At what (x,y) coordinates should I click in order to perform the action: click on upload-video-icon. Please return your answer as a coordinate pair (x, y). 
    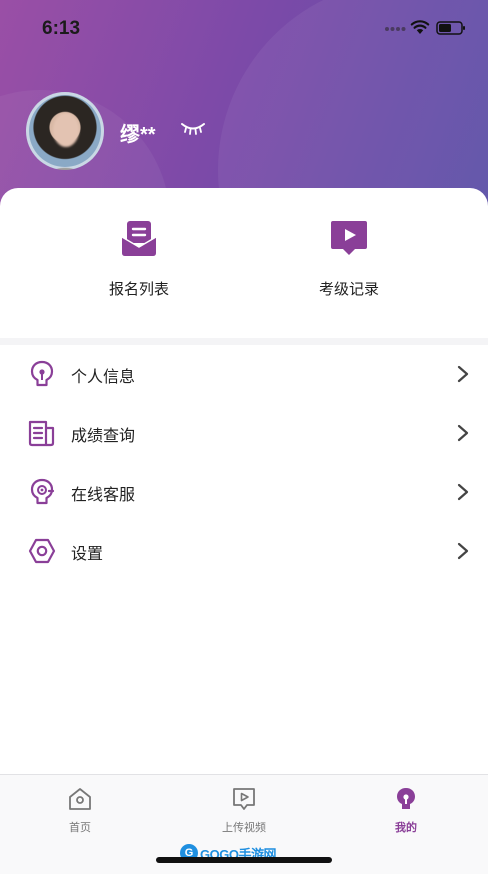
    Looking at the image, I should click on (244, 799).